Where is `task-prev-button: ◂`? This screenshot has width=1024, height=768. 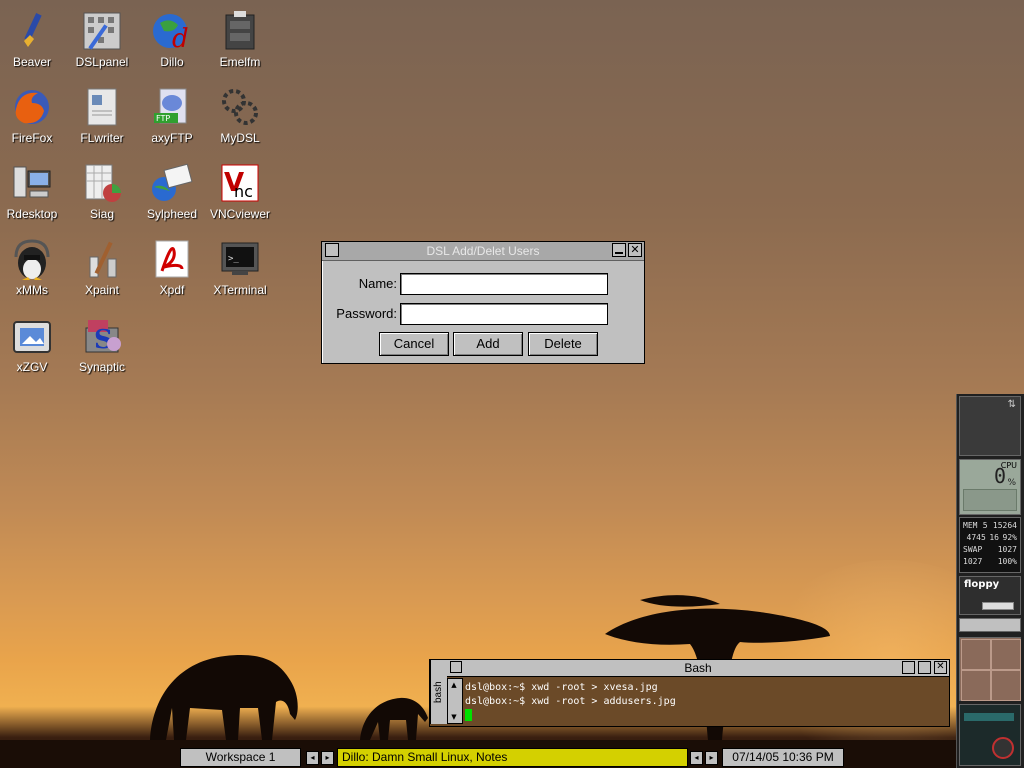
task-prev-button: ◂ is located at coordinates (696, 758).